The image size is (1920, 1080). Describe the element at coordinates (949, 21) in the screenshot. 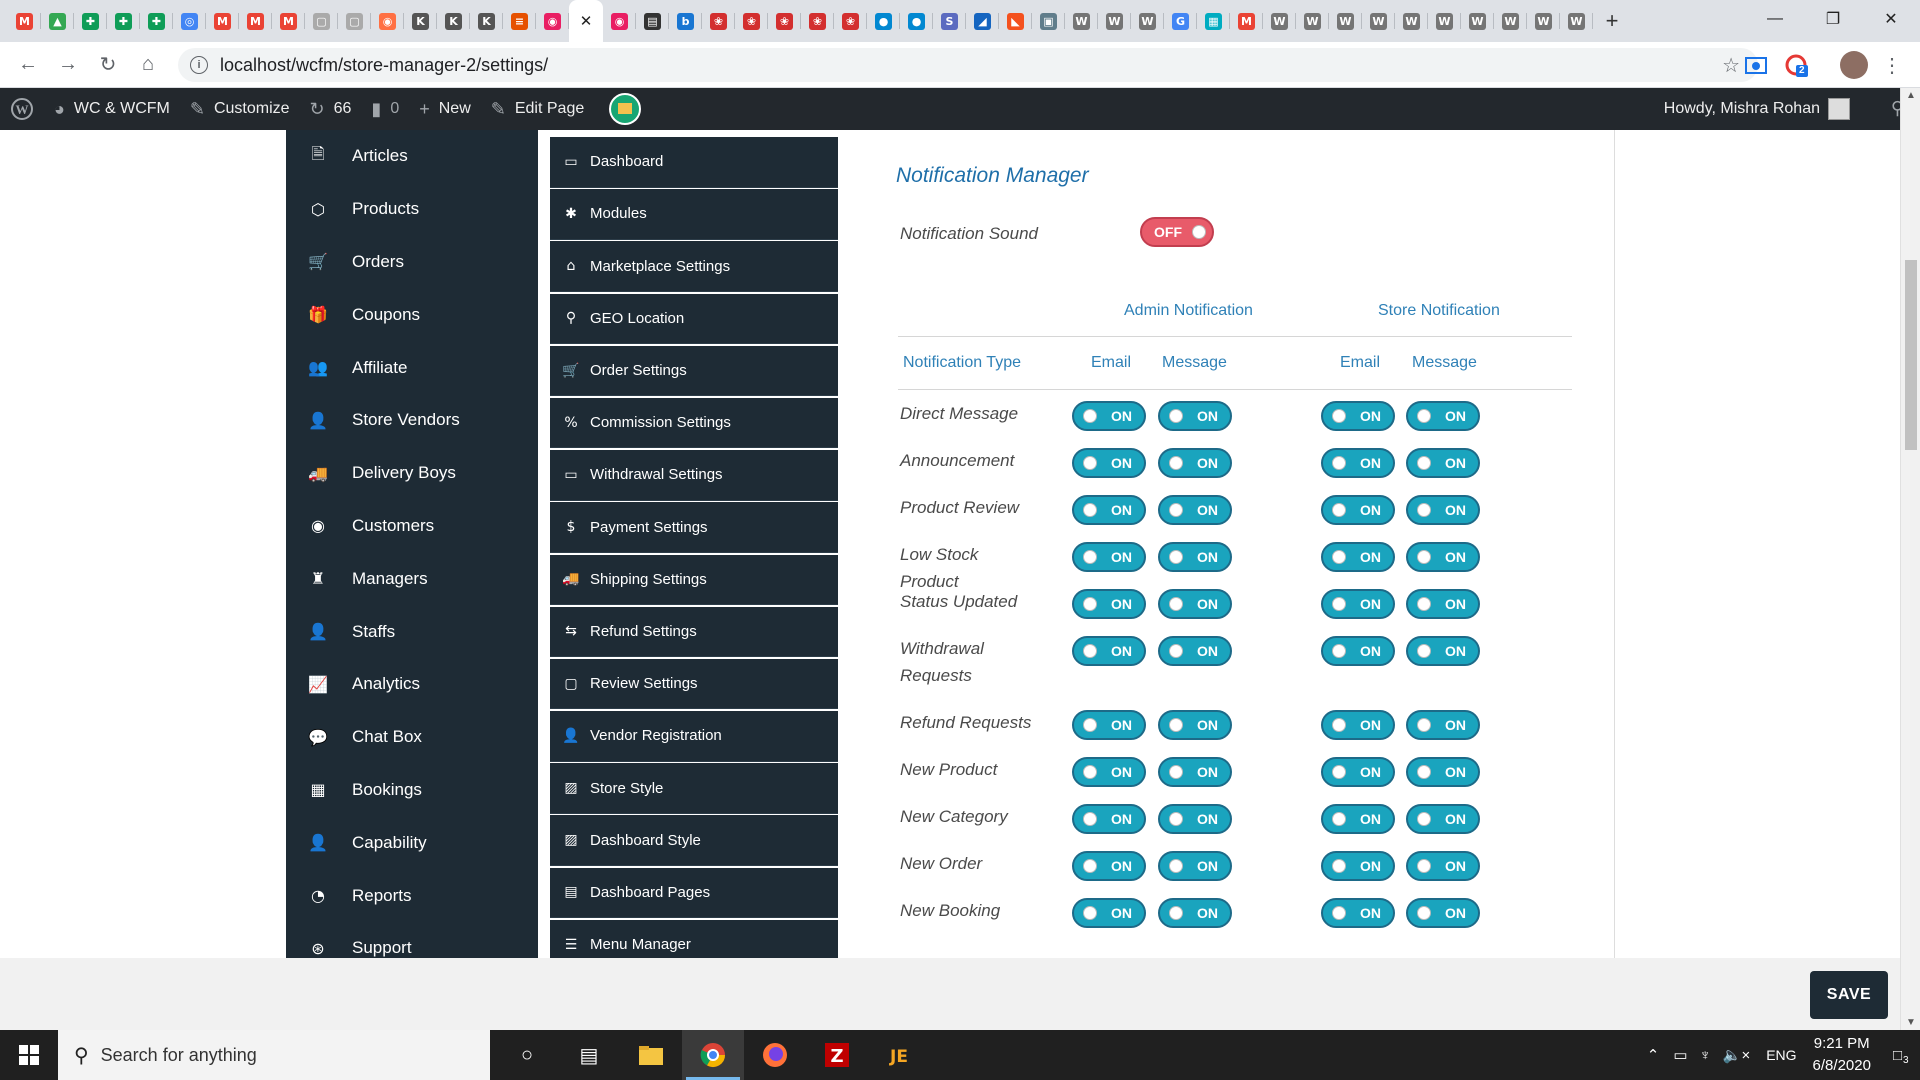

I see `browser-tab: S` at that location.